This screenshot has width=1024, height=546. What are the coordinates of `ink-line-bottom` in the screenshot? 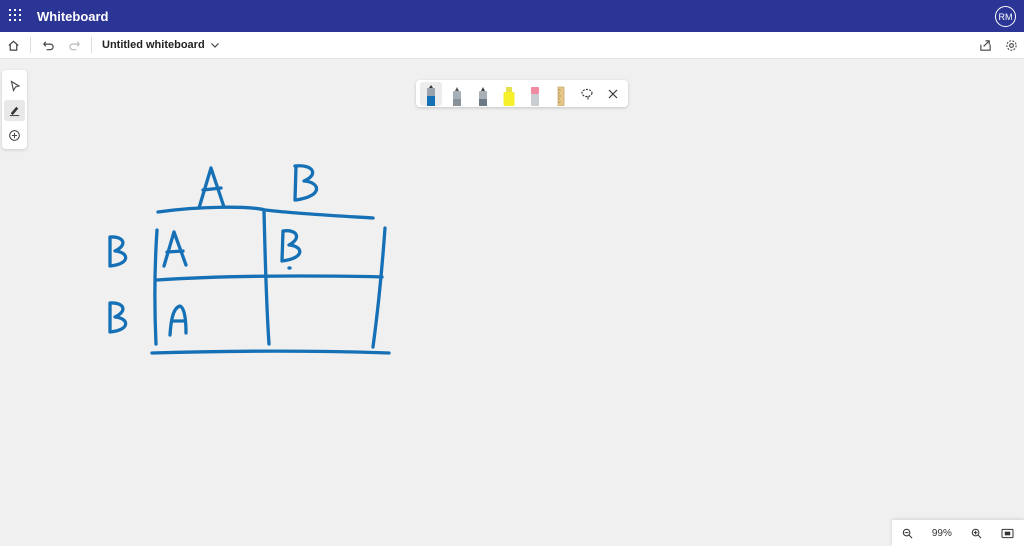 It's located at (270, 352).